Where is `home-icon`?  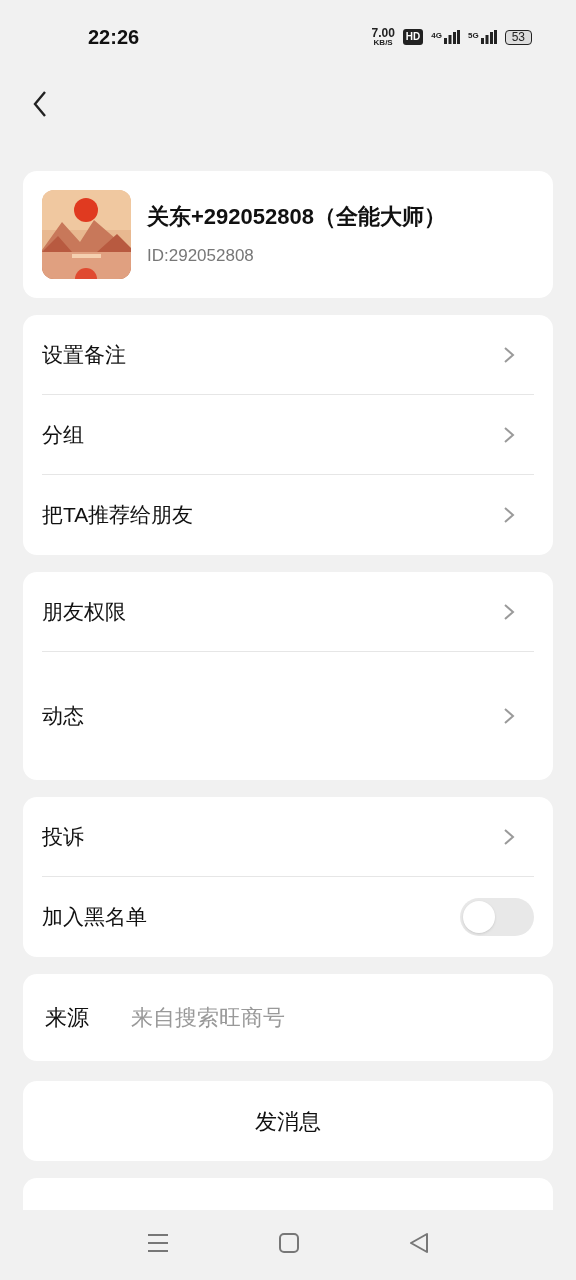
home-icon is located at coordinates (289, 1243).